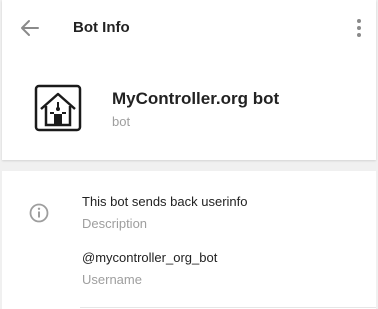  Describe the element at coordinates (112, 279) in the screenshot. I see `username-label: Username` at that location.